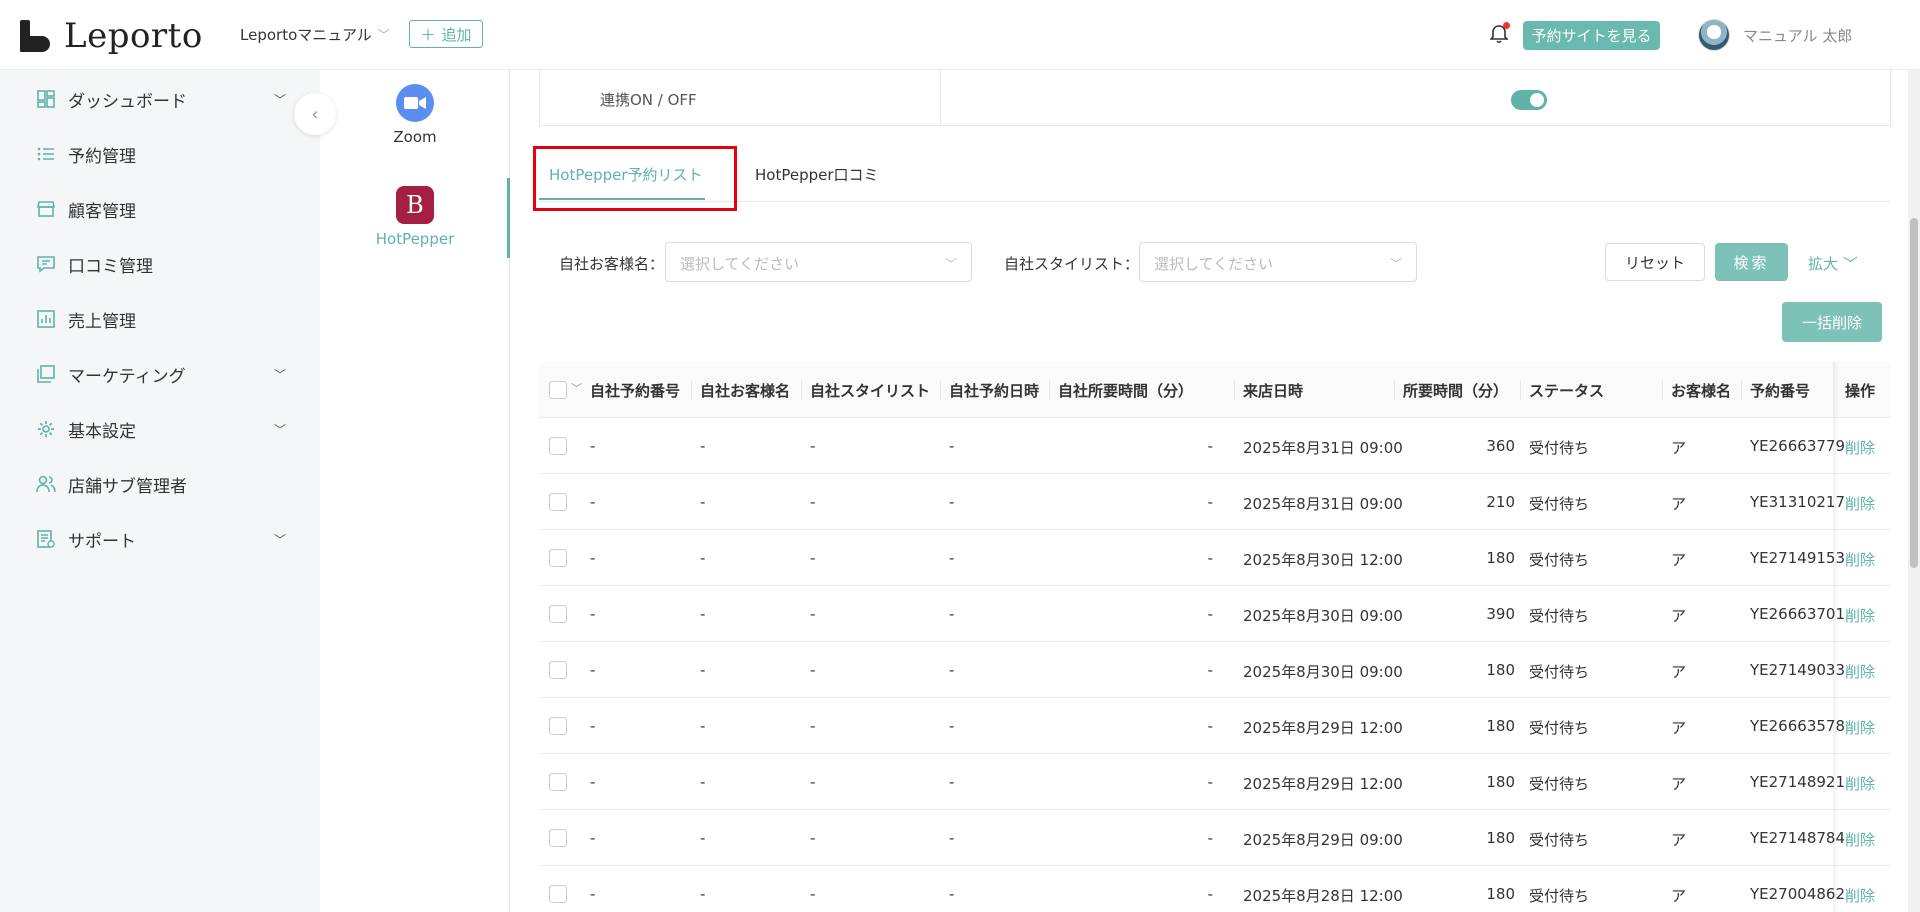 The image size is (1920, 912). I want to click on column-header: 来店日時, so click(1273, 391).